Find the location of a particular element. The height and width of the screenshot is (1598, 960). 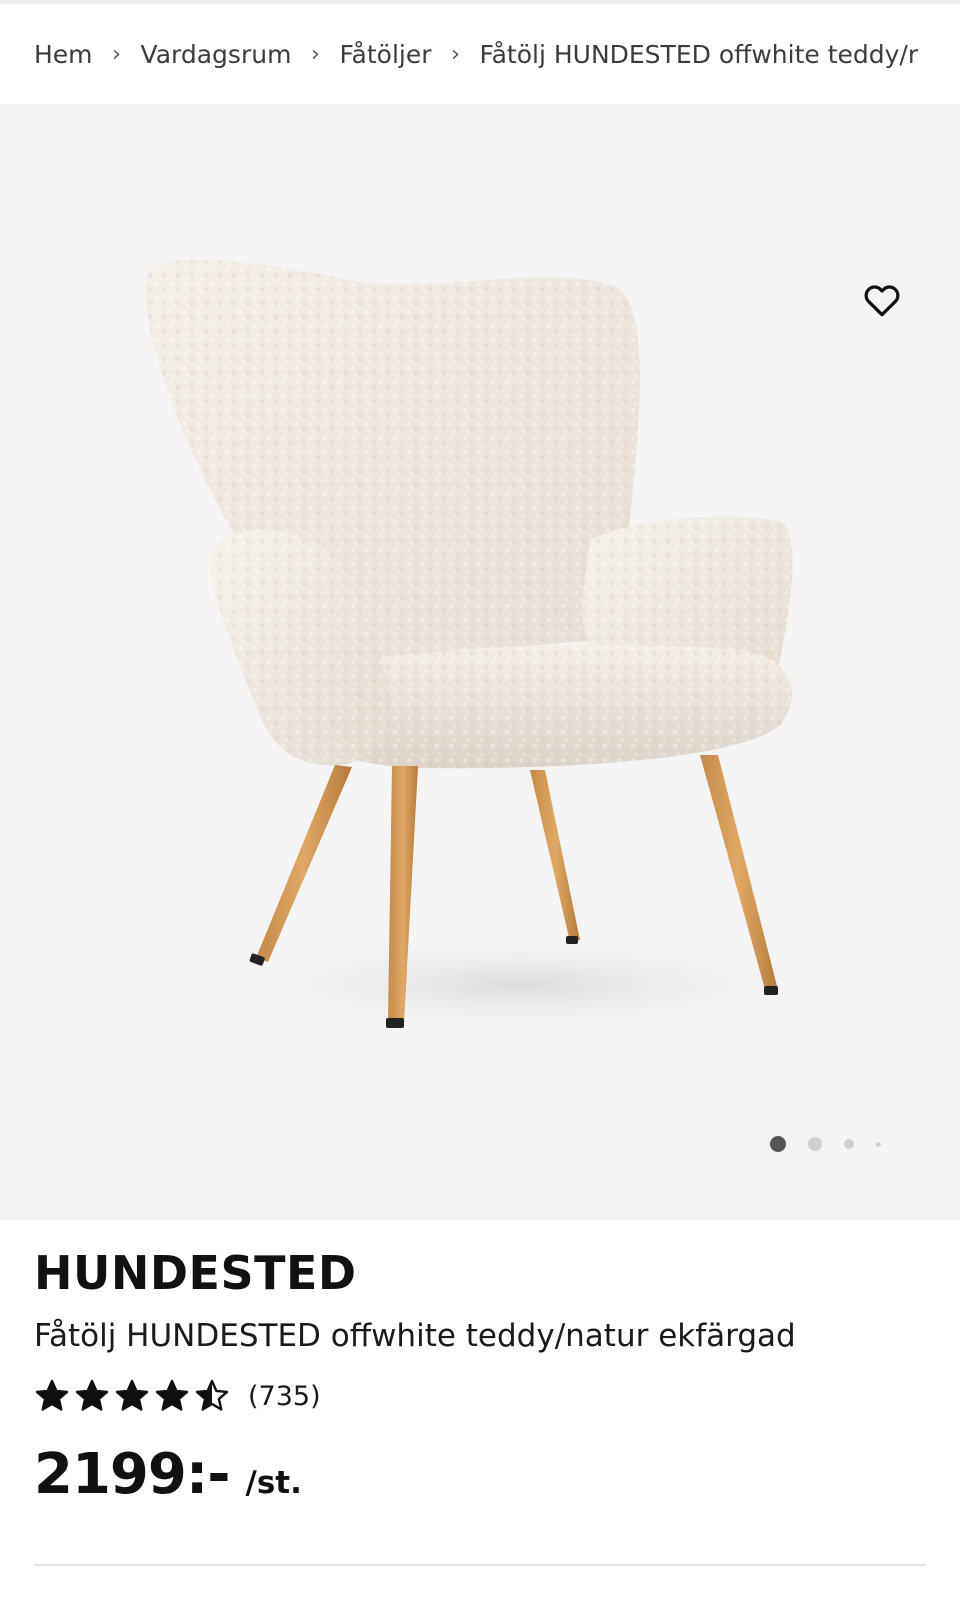

breadcrumb-current: Fåtölj HUNDESTED offwhite teddy/r is located at coordinates (699, 54).